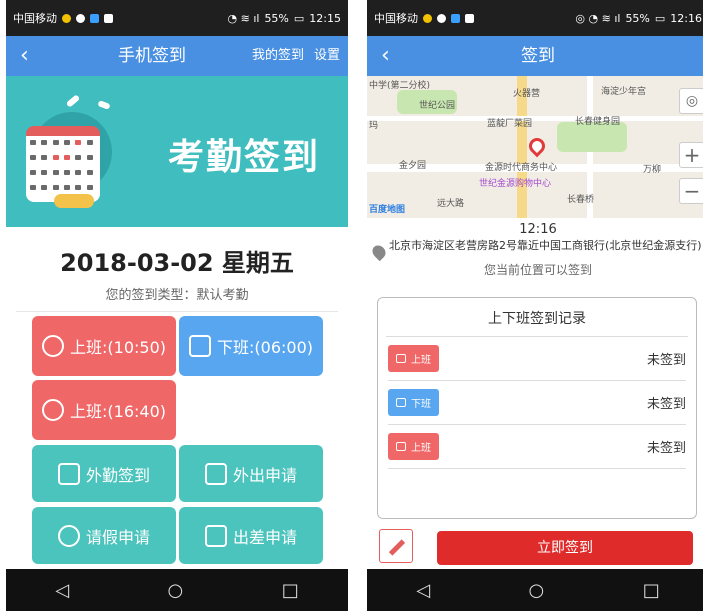  I want to click on off-duty-tag: 下班, so click(413, 402).